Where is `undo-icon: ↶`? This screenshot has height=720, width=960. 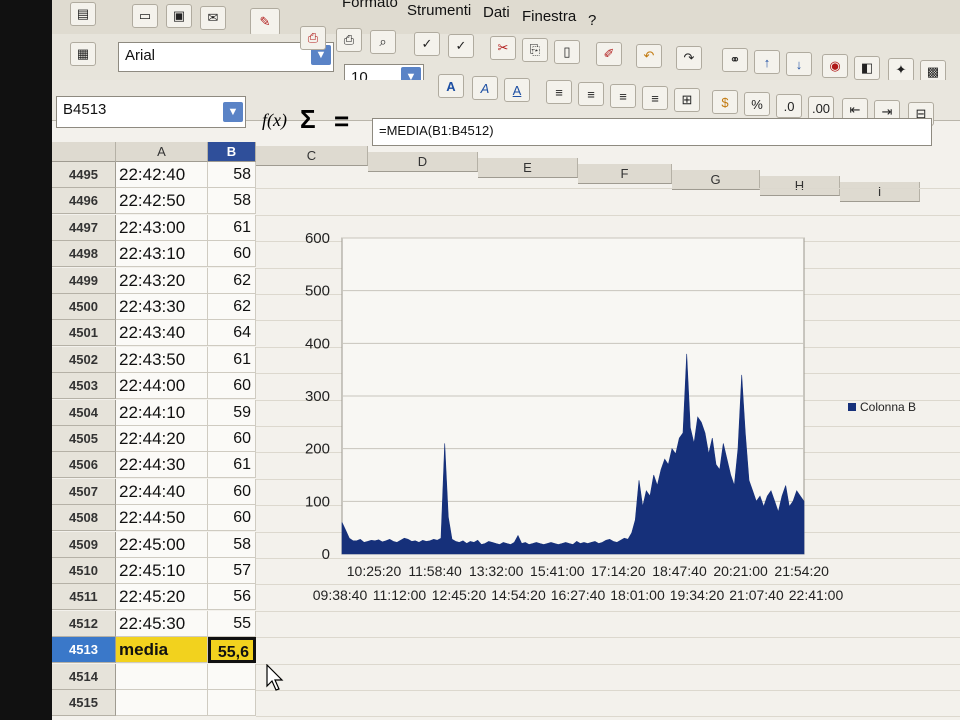 undo-icon: ↶ is located at coordinates (649, 56).